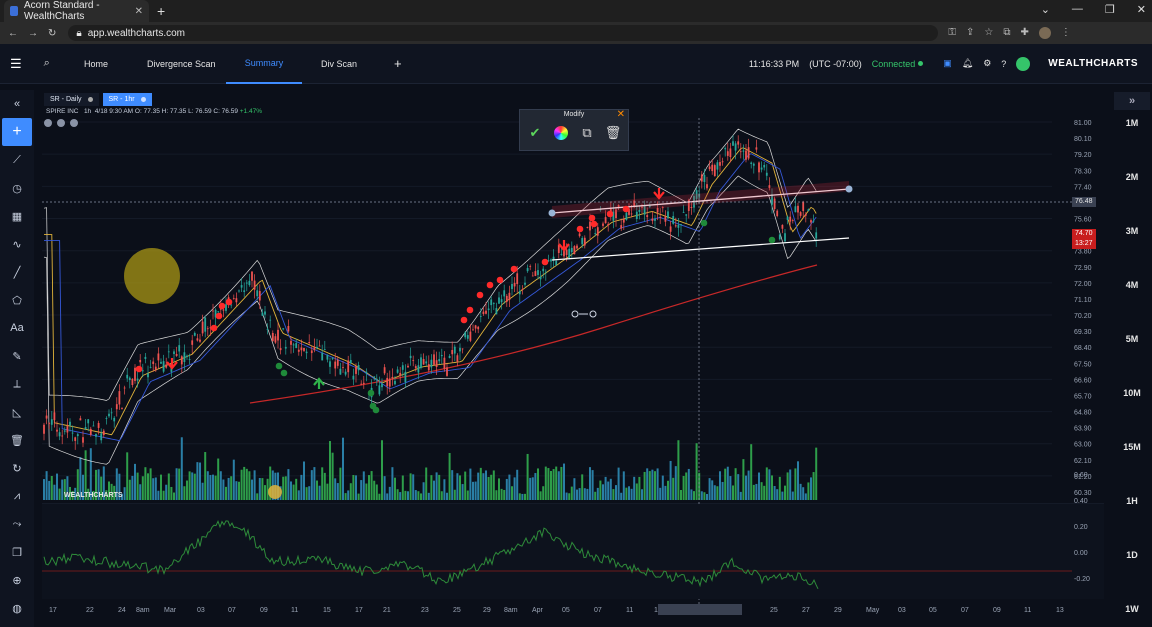 Image resolution: width=1152 pixels, height=627 pixels. I want to click on trend-icon: ∿, so click(17, 244).